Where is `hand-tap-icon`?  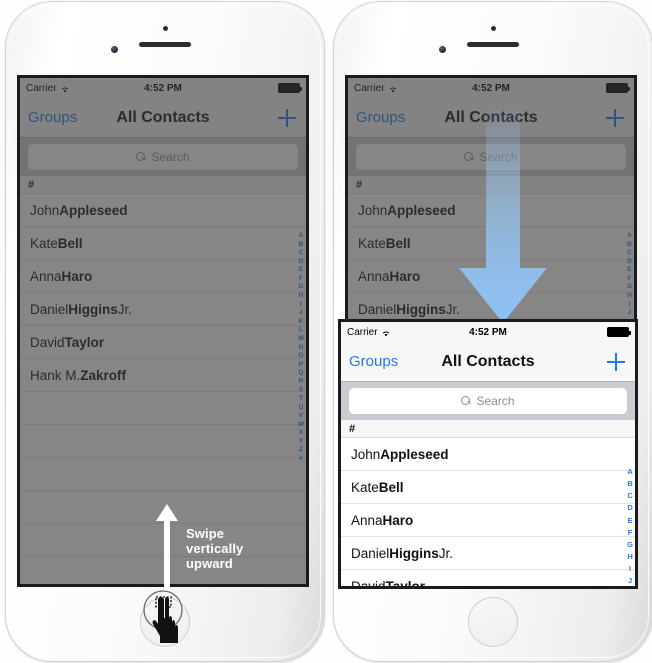 hand-tap-icon is located at coordinates (167, 621).